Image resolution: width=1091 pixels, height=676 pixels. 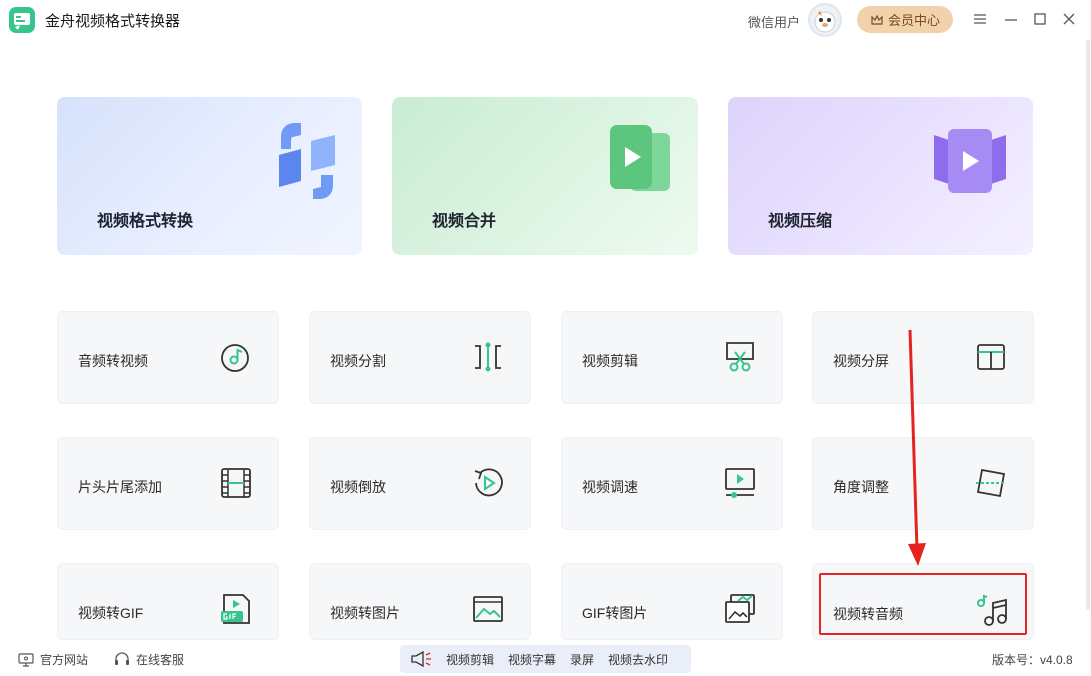 I want to click on online-support-link: 在线客服, so click(x=149, y=659).